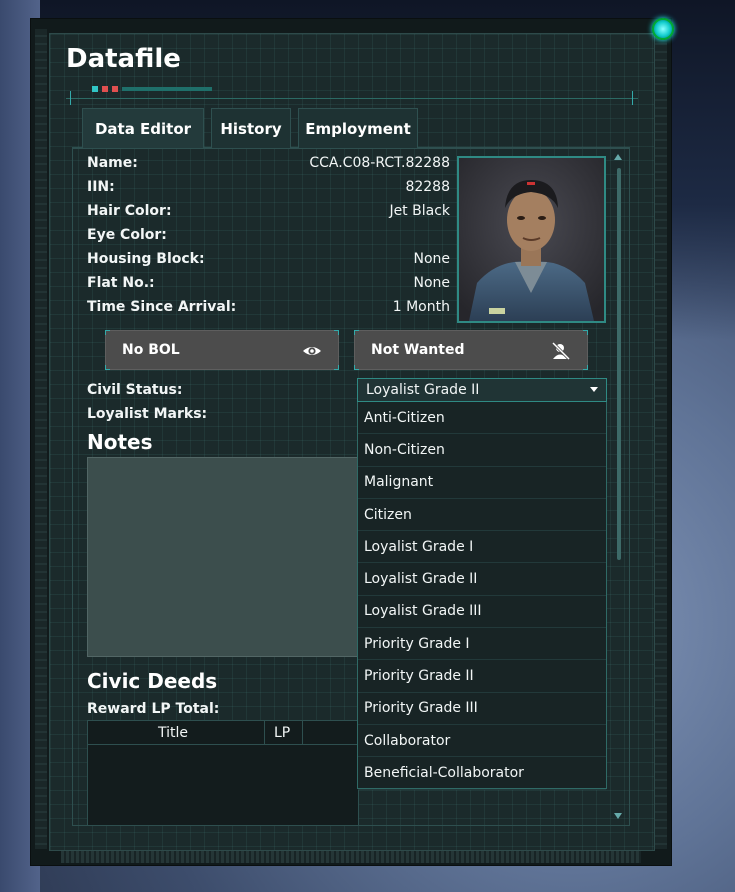 Image resolution: width=735 pixels, height=892 pixels. What do you see at coordinates (482, 773) in the screenshot?
I see `dropdown-option: Beneficial-Collaborator` at bounding box center [482, 773].